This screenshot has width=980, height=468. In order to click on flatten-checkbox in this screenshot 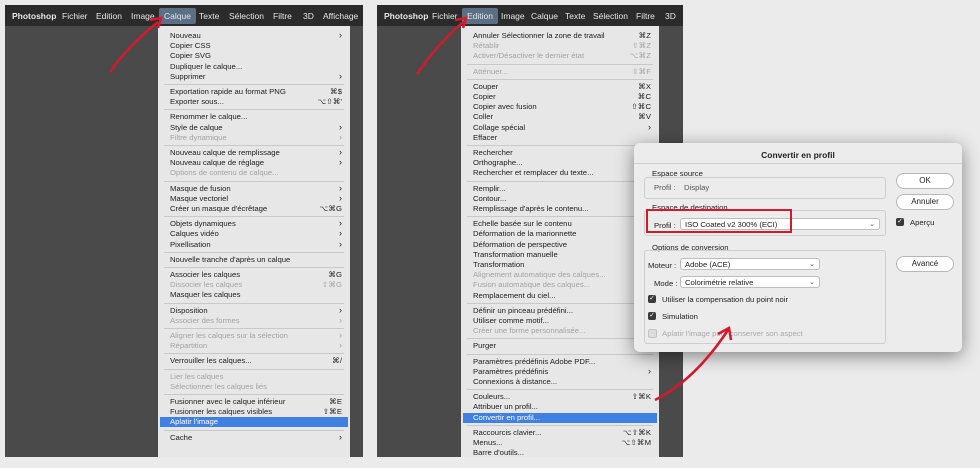, I will do `click(652, 333)`.